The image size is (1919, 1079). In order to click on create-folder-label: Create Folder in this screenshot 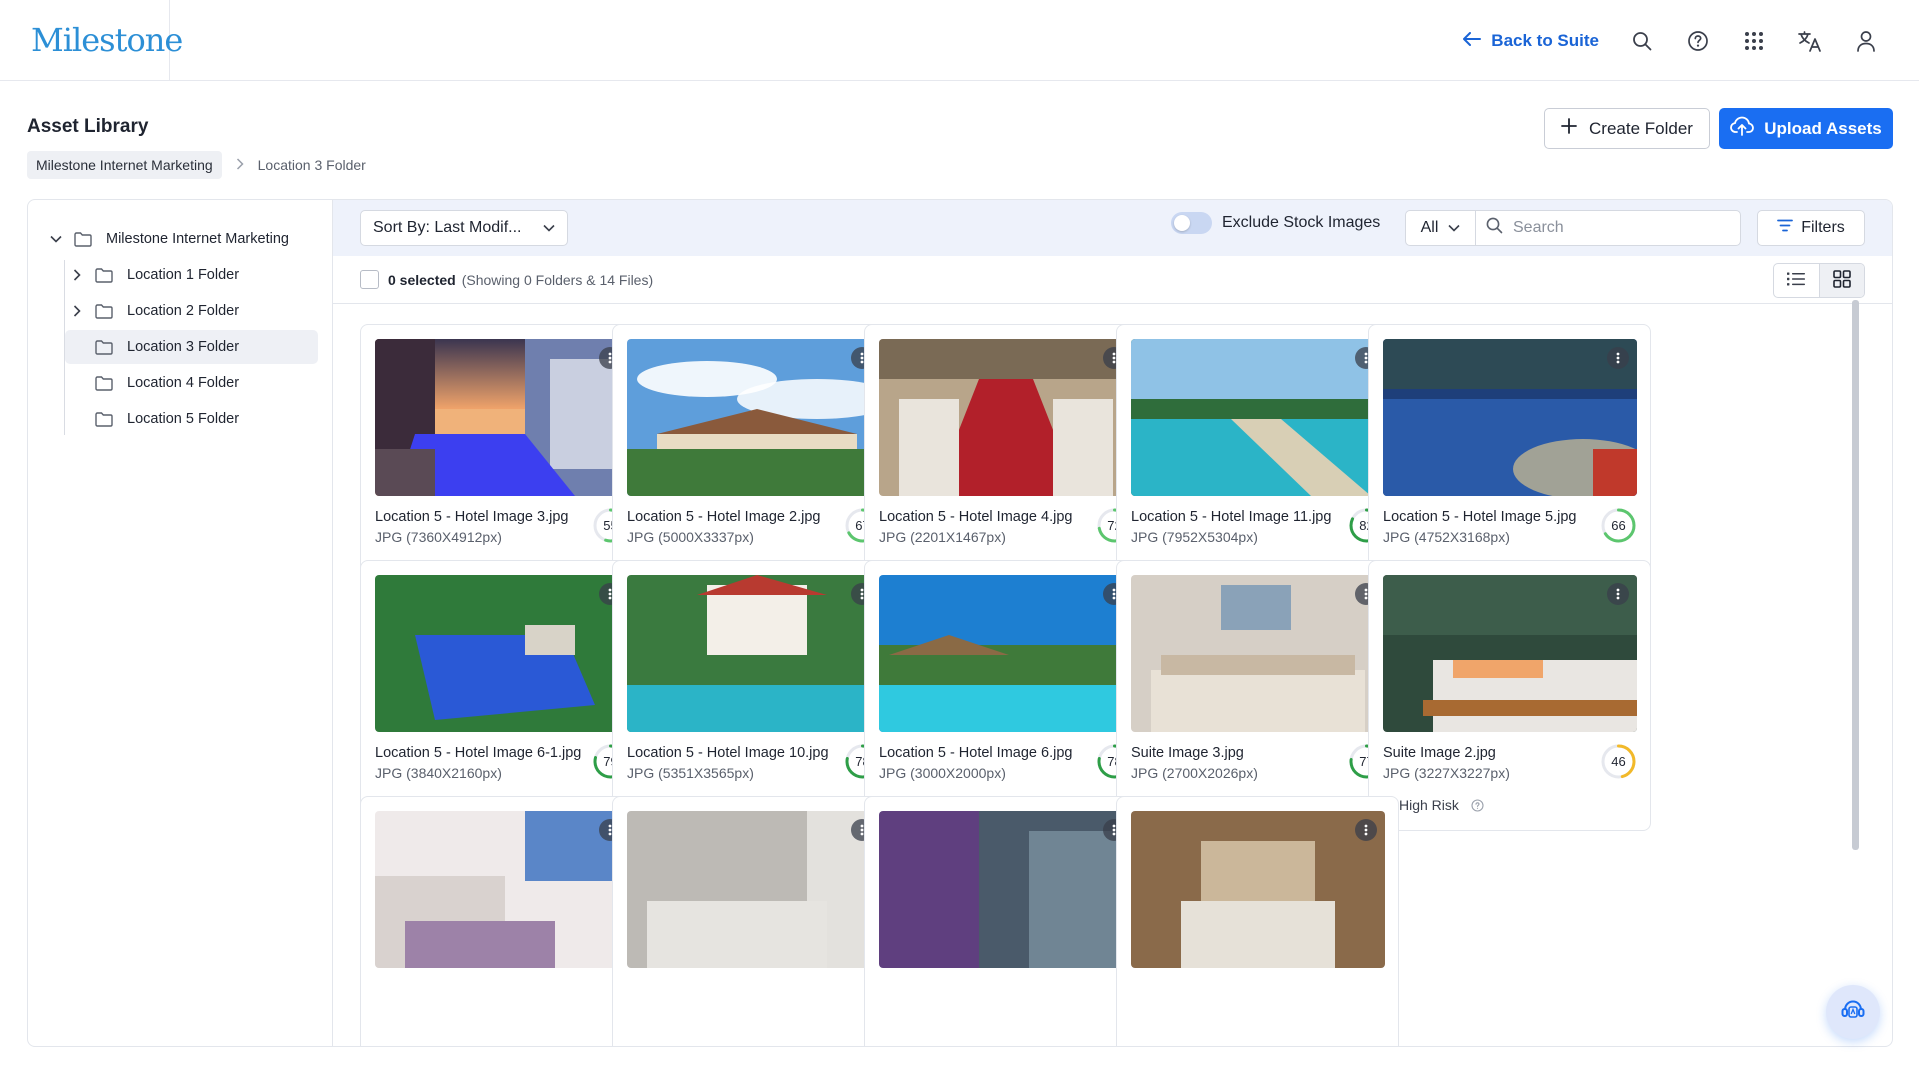, I will do `click(1641, 128)`.